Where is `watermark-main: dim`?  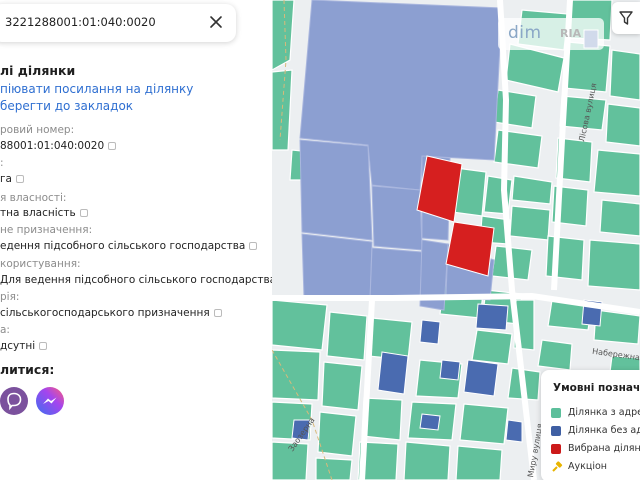 watermark-main: dim is located at coordinates (525, 33).